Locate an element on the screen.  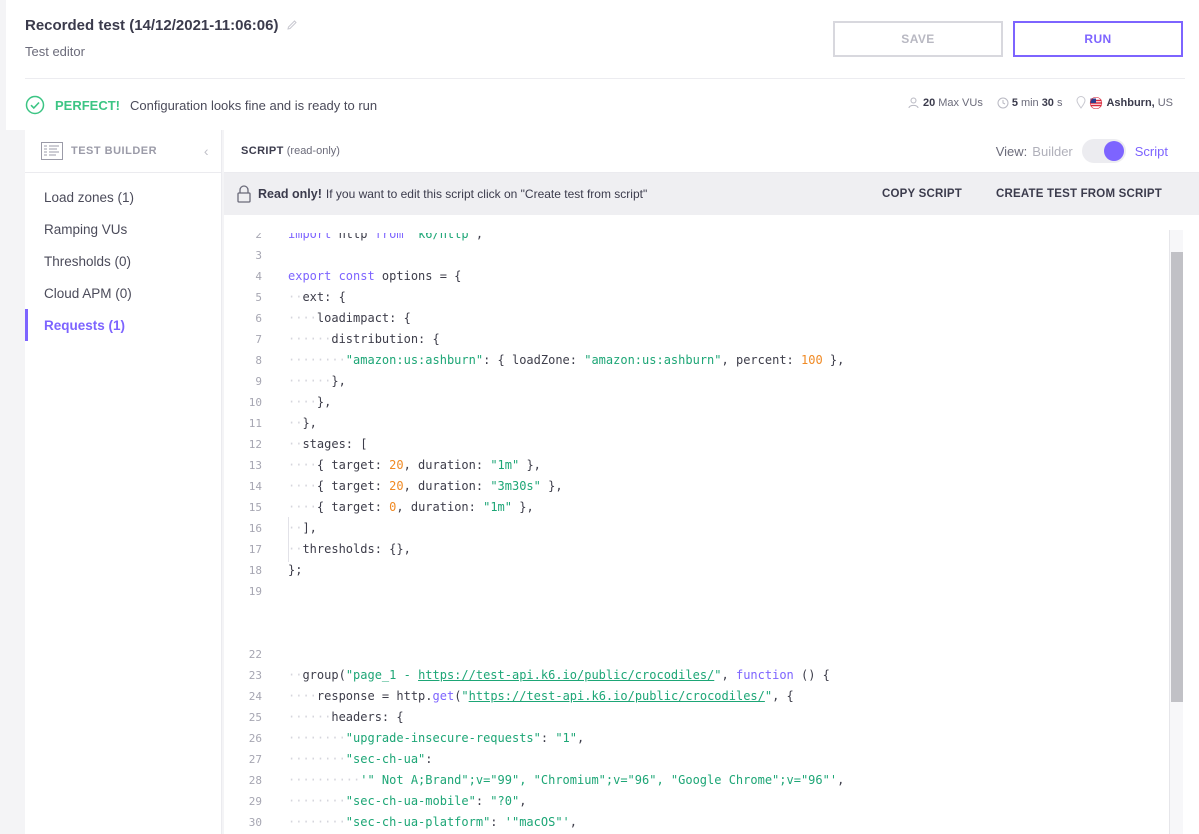
code-token: import is located at coordinates (310, 237).